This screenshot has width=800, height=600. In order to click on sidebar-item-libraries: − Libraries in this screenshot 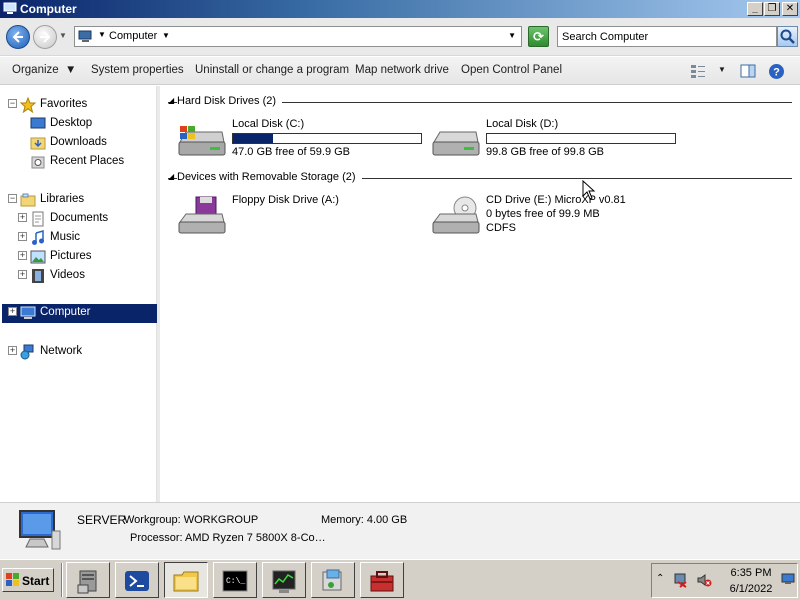, I will do `click(78, 200)`.